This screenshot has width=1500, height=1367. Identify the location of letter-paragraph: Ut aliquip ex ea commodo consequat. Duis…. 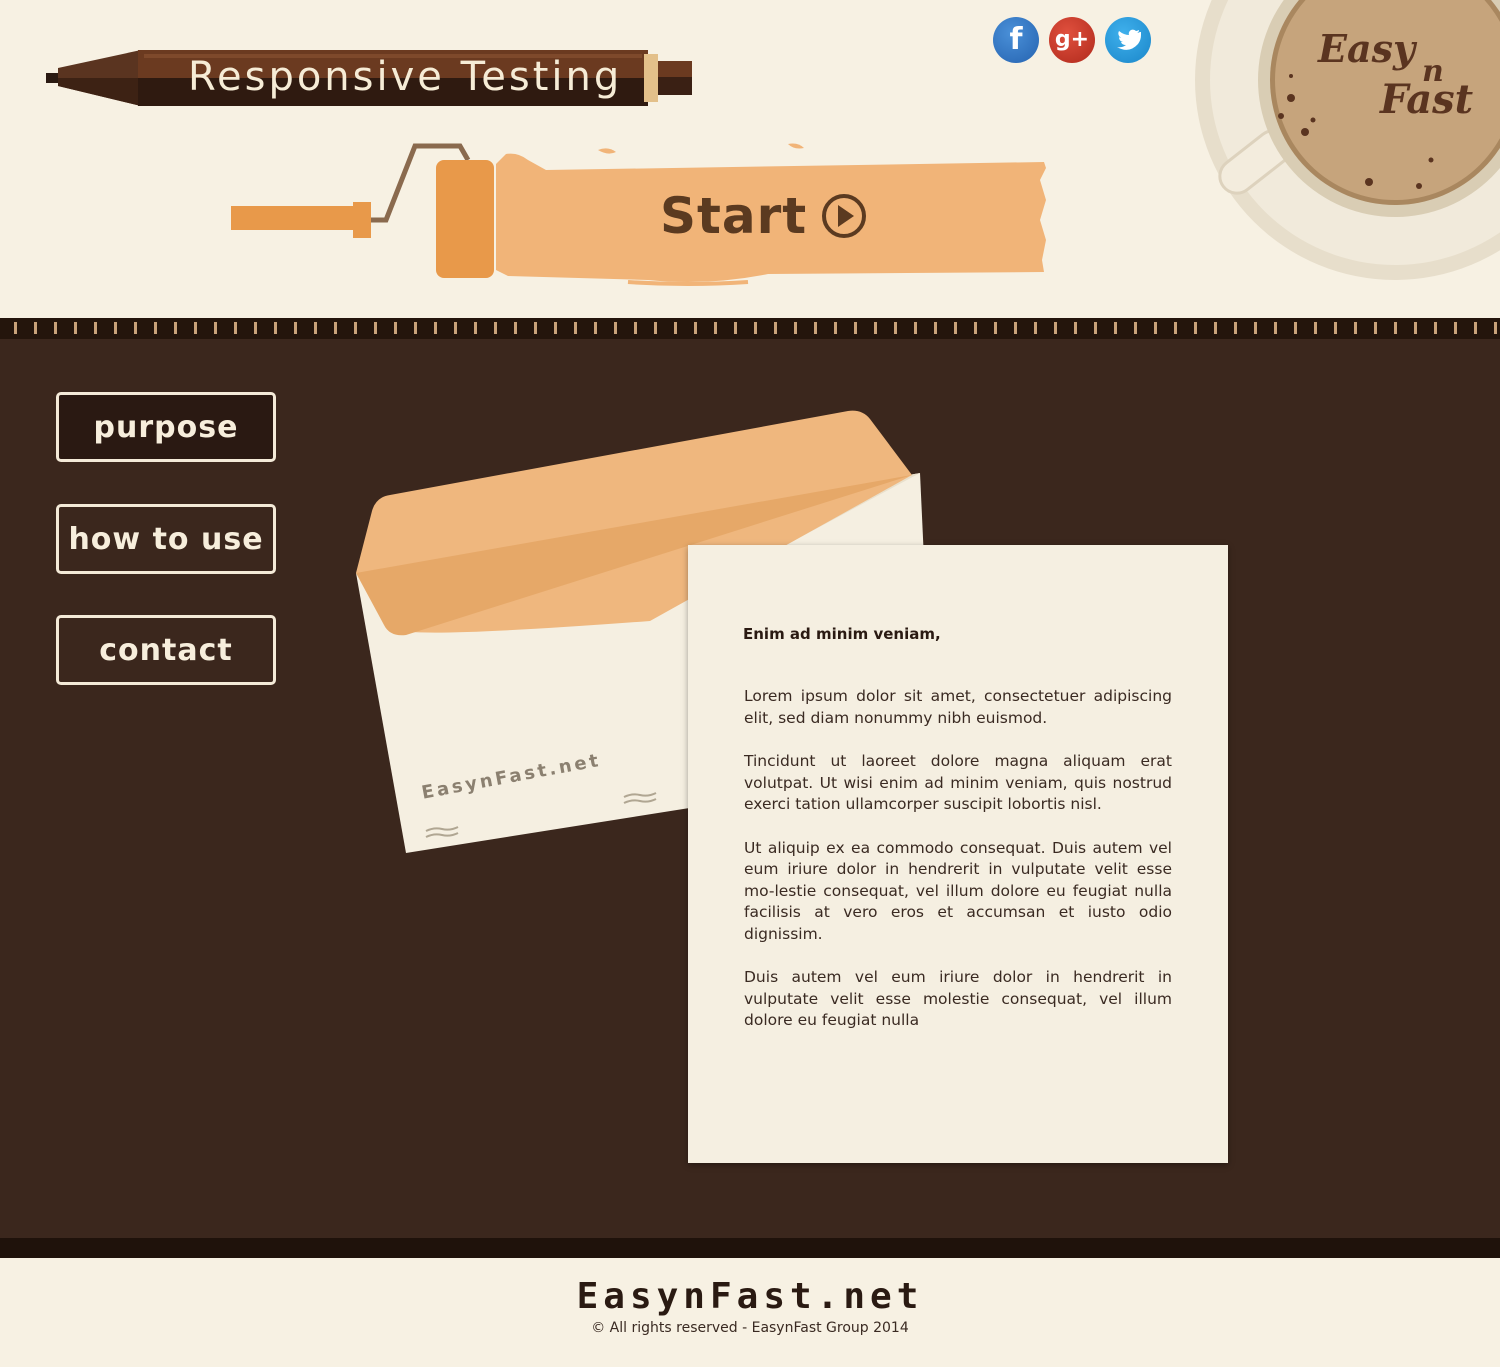
(958, 890).